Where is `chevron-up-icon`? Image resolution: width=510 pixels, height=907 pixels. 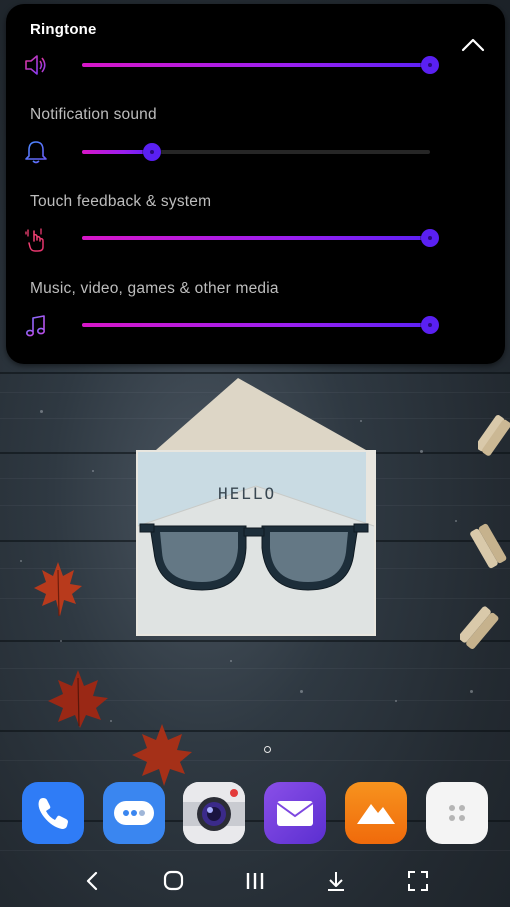
chevron-up-icon is located at coordinates (473, 45).